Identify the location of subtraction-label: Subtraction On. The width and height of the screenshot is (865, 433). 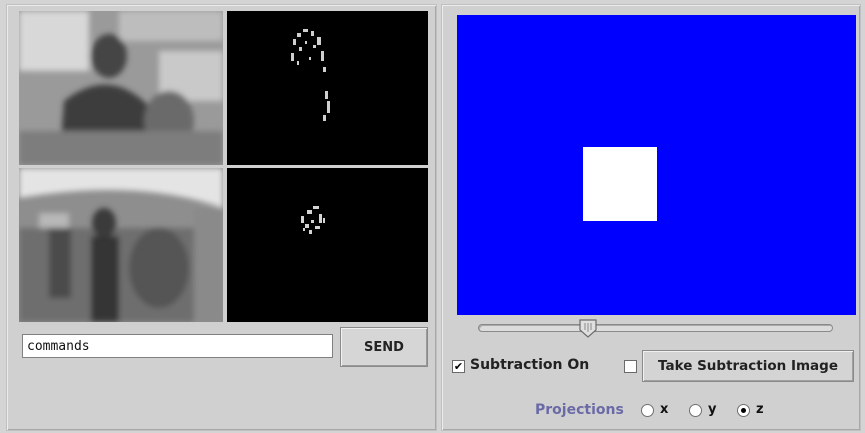
(530, 365).